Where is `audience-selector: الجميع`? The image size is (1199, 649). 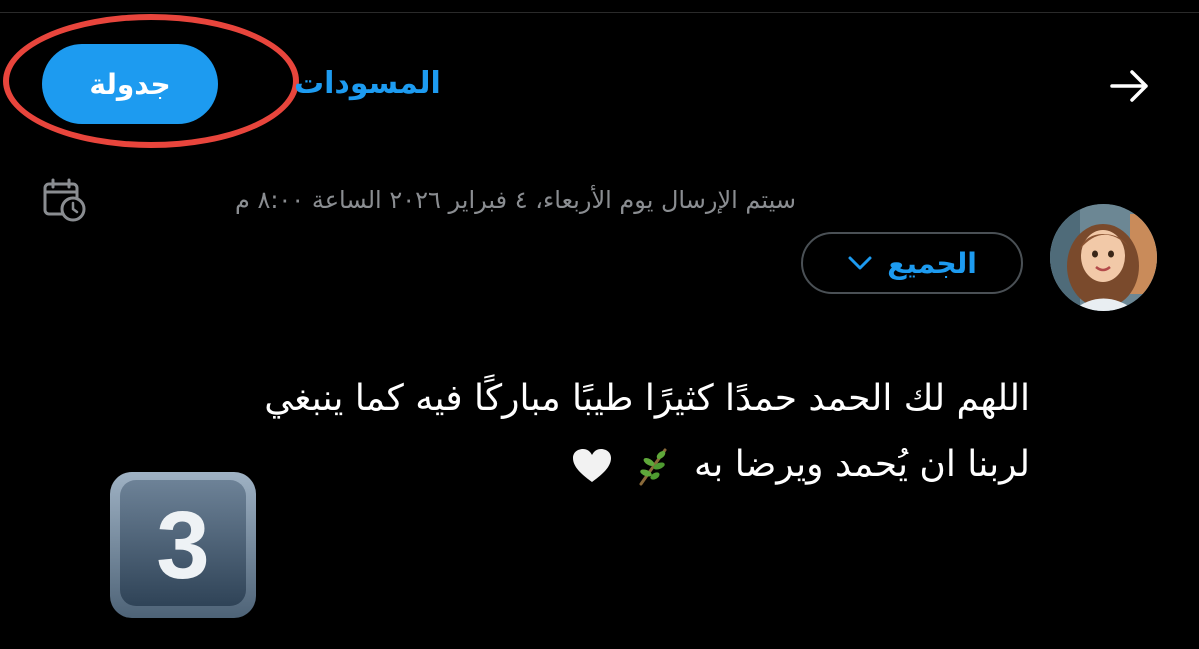 audience-selector: الجميع is located at coordinates (912, 263).